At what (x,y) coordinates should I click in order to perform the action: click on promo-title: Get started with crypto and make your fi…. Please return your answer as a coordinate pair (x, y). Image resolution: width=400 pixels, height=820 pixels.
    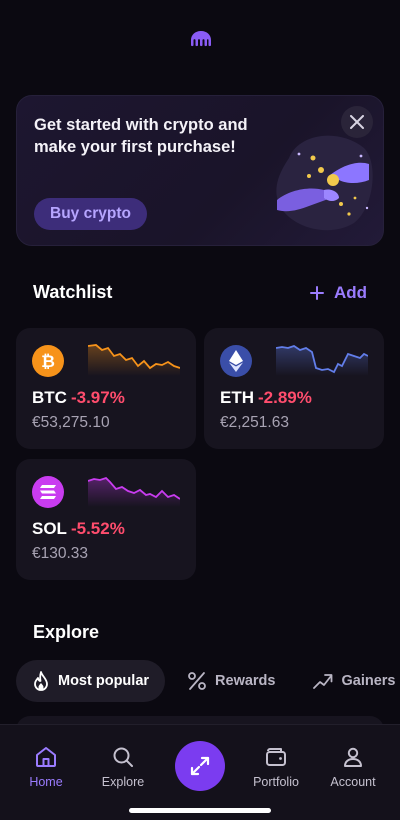
    Looking at the image, I should click on (141, 136).